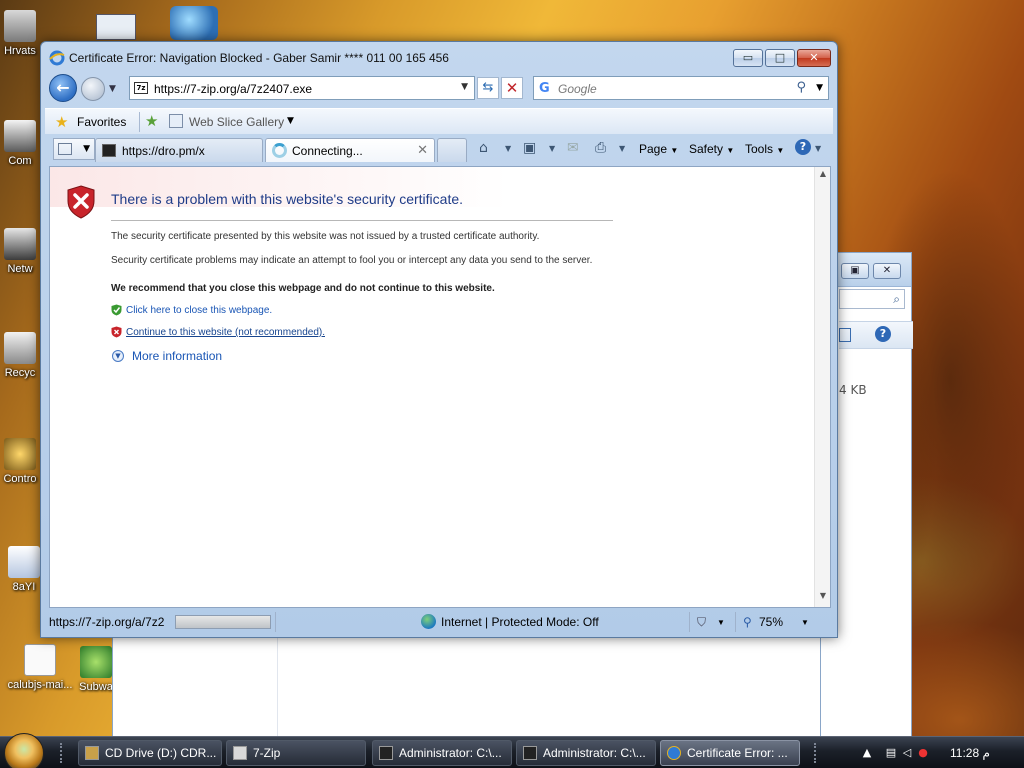 This screenshot has width=1024, height=768. What do you see at coordinates (177, 356) in the screenshot?
I see `more-information-link: More information` at bounding box center [177, 356].